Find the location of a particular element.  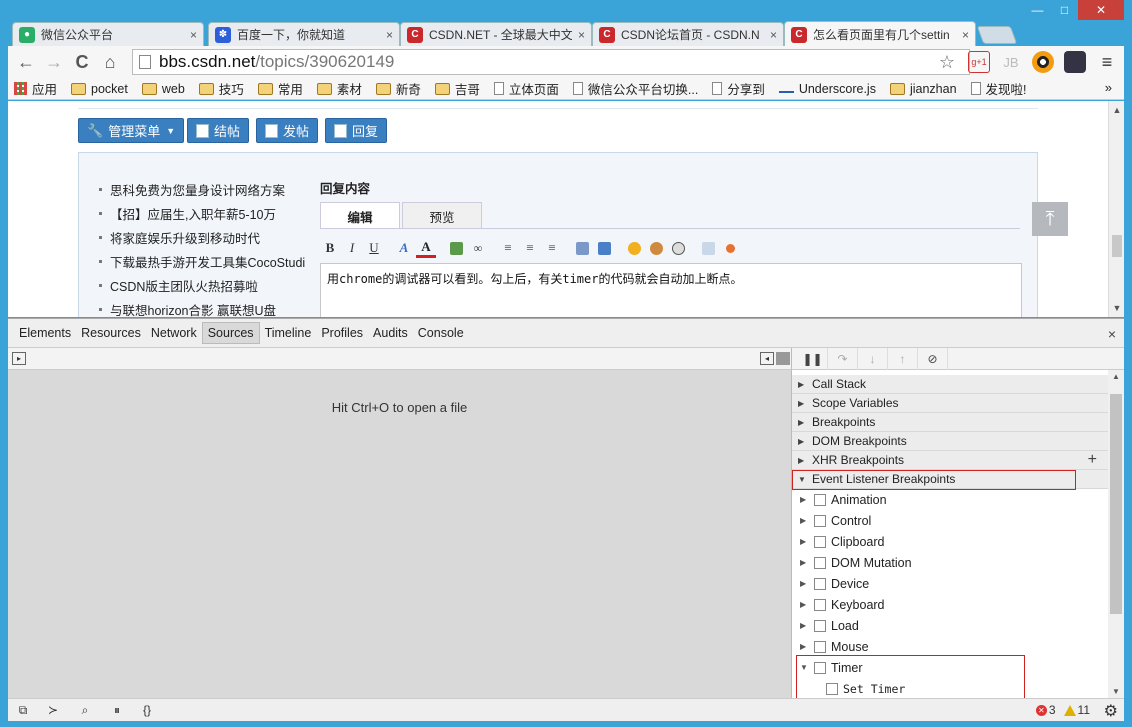

italic-button: I is located at coordinates (352, 248).